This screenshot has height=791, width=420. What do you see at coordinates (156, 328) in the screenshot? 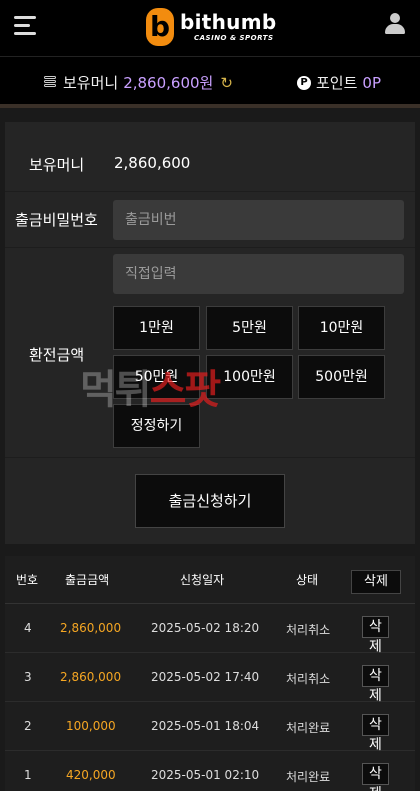
I see `amount-10k-button: 1만원` at bounding box center [156, 328].